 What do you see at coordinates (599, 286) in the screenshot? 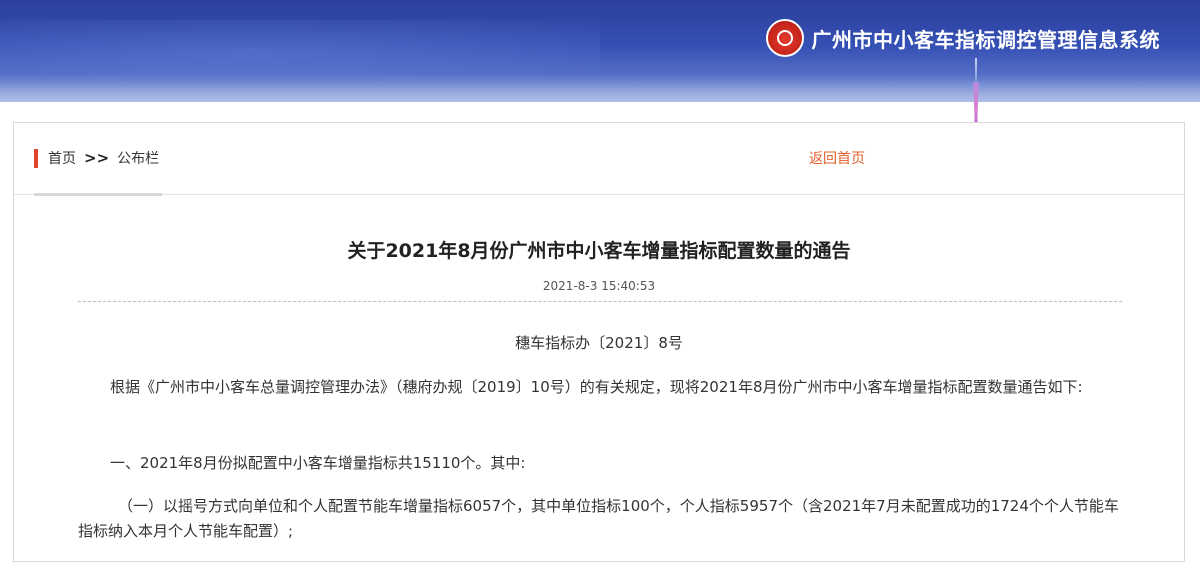
I see `article-date: 2021-8-3 15:40:53` at bounding box center [599, 286].